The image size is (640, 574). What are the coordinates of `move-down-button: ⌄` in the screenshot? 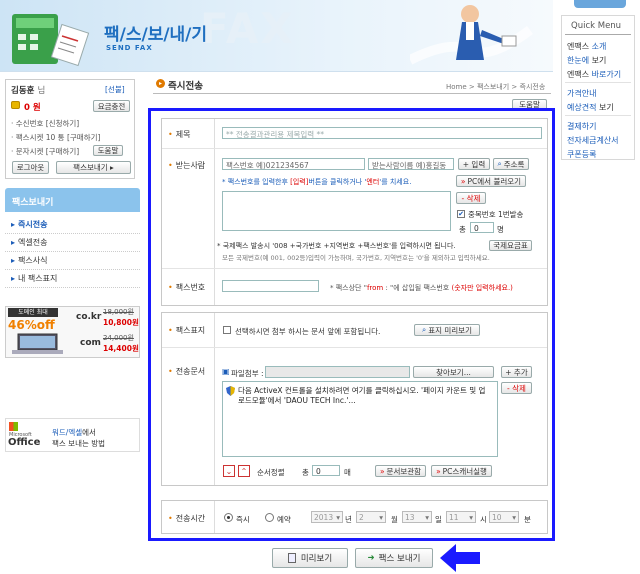 It's located at (229, 471).